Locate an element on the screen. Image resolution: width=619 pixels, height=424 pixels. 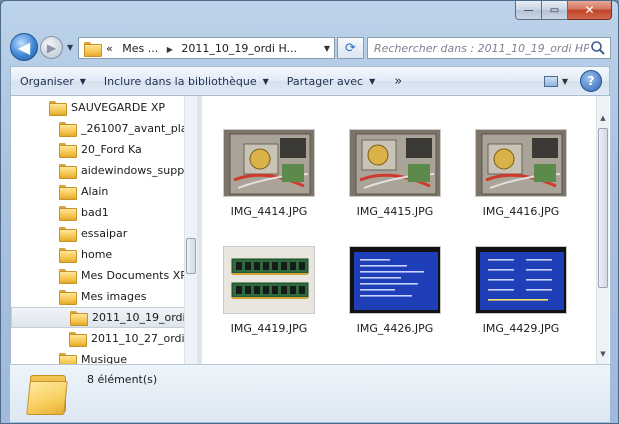
more-commands-button: » is located at coordinates (398, 81).